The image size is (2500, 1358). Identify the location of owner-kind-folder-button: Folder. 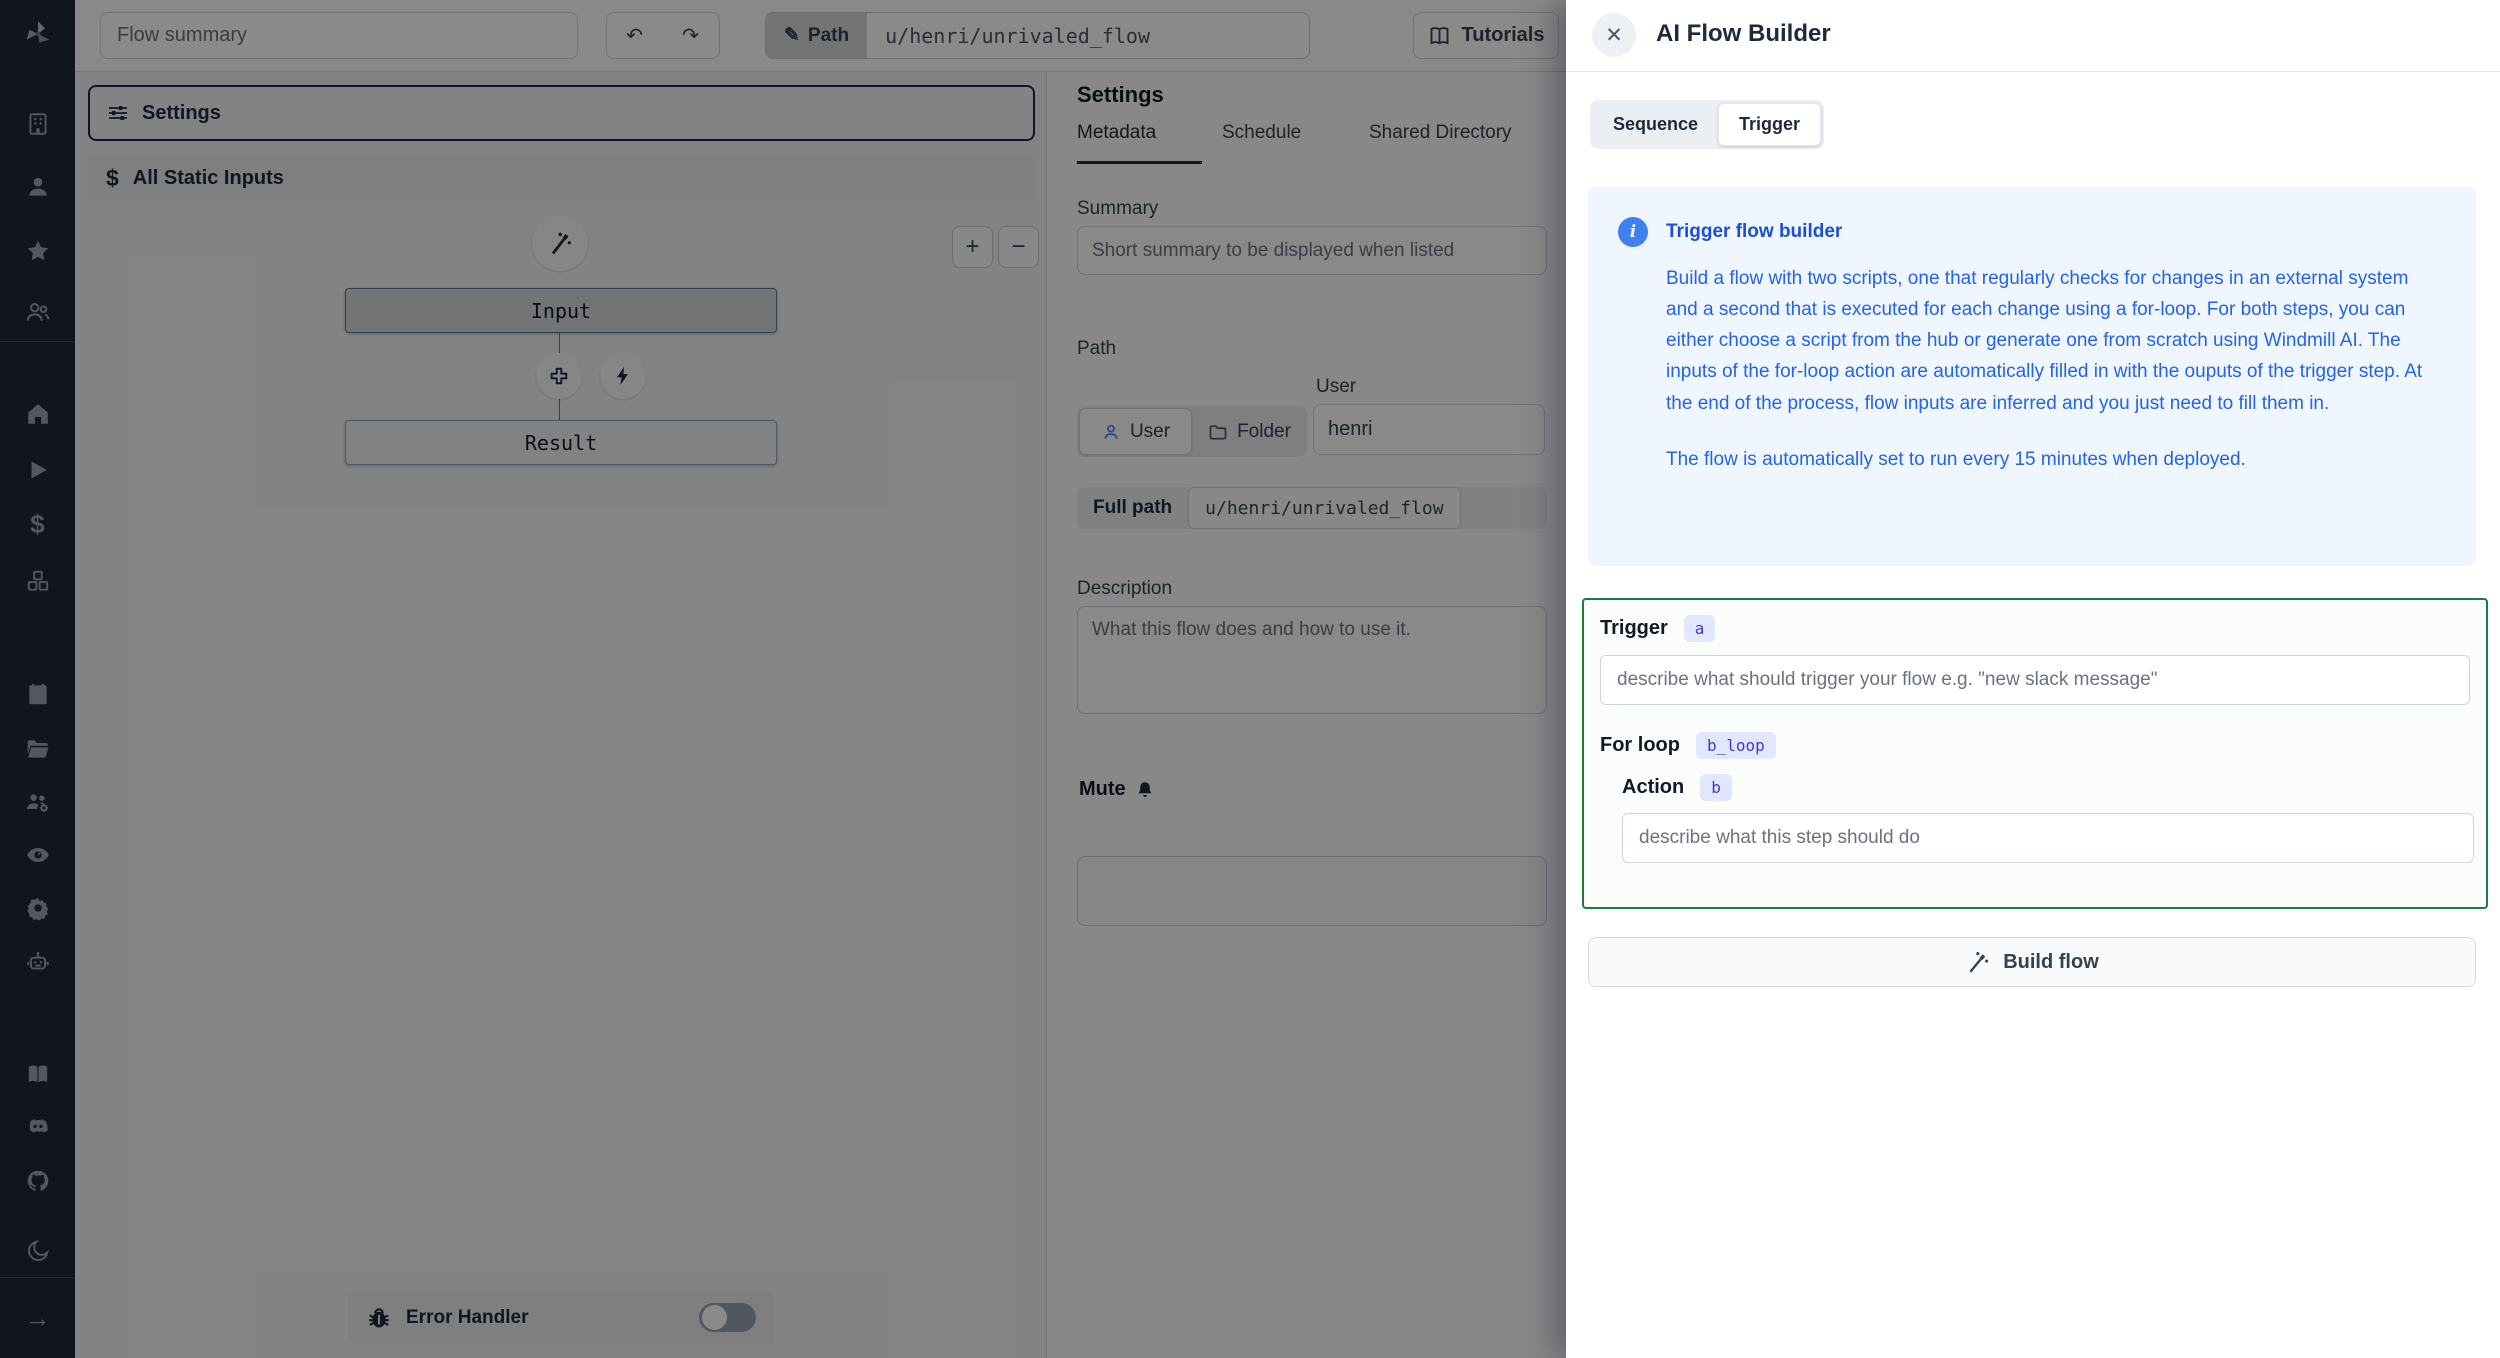
(1249, 431).